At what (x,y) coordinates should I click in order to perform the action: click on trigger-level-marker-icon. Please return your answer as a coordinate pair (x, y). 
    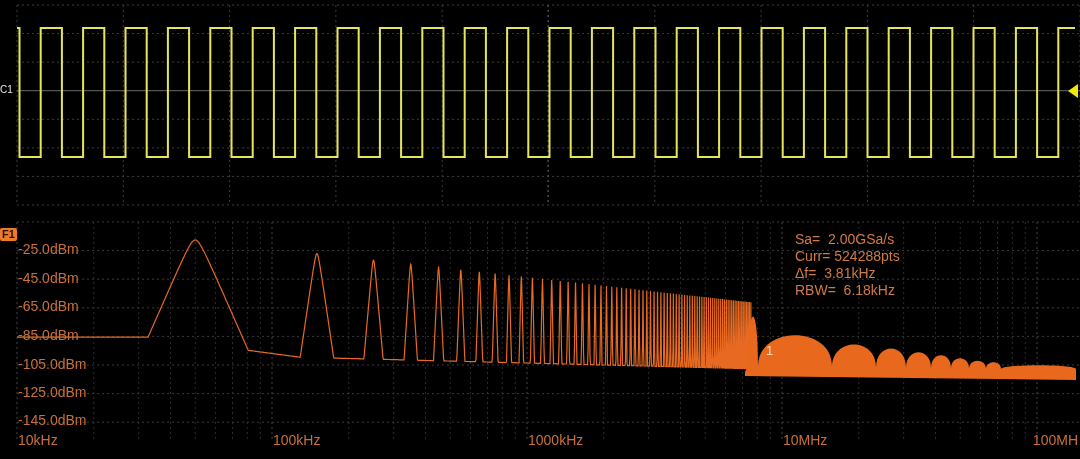
    Looking at the image, I should click on (1073, 91).